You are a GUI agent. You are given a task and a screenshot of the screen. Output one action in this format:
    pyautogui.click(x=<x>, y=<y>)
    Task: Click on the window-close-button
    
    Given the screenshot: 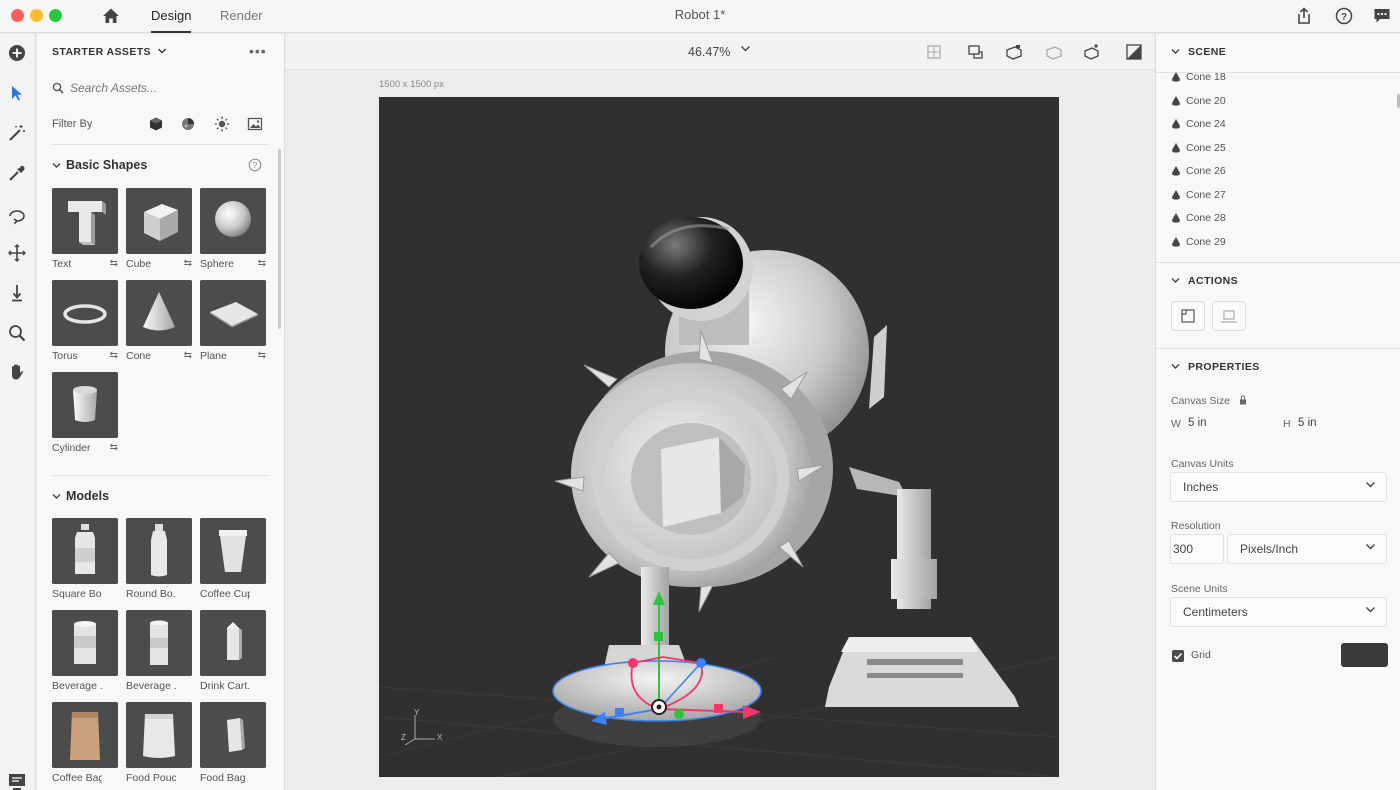 What is the action you would take?
    pyautogui.click(x=17, y=15)
    